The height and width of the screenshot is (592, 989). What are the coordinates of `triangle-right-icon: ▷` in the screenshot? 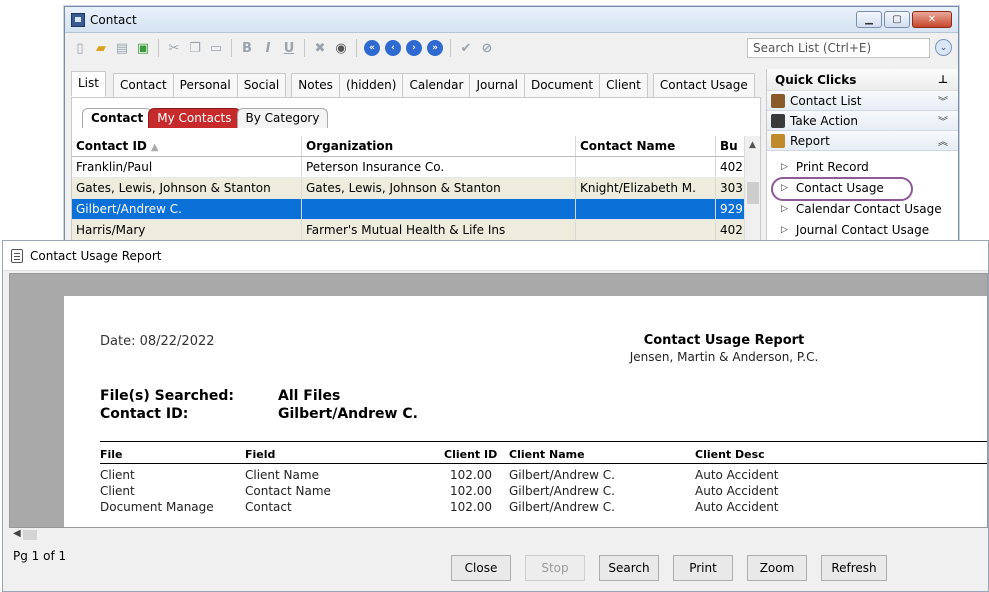 It's located at (784, 166).